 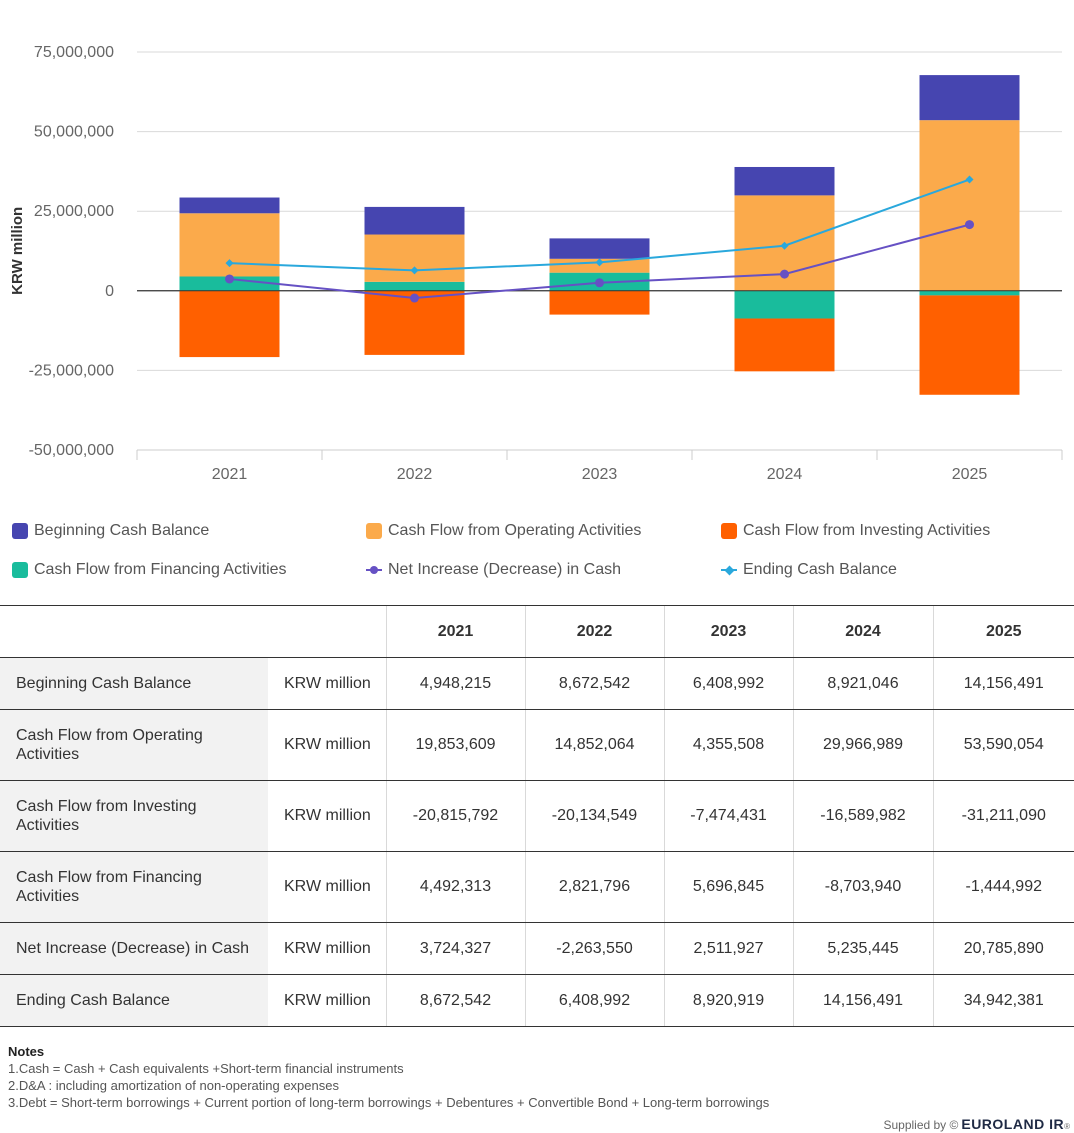 I want to click on table-cell: 14,852,064, so click(x=594, y=745).